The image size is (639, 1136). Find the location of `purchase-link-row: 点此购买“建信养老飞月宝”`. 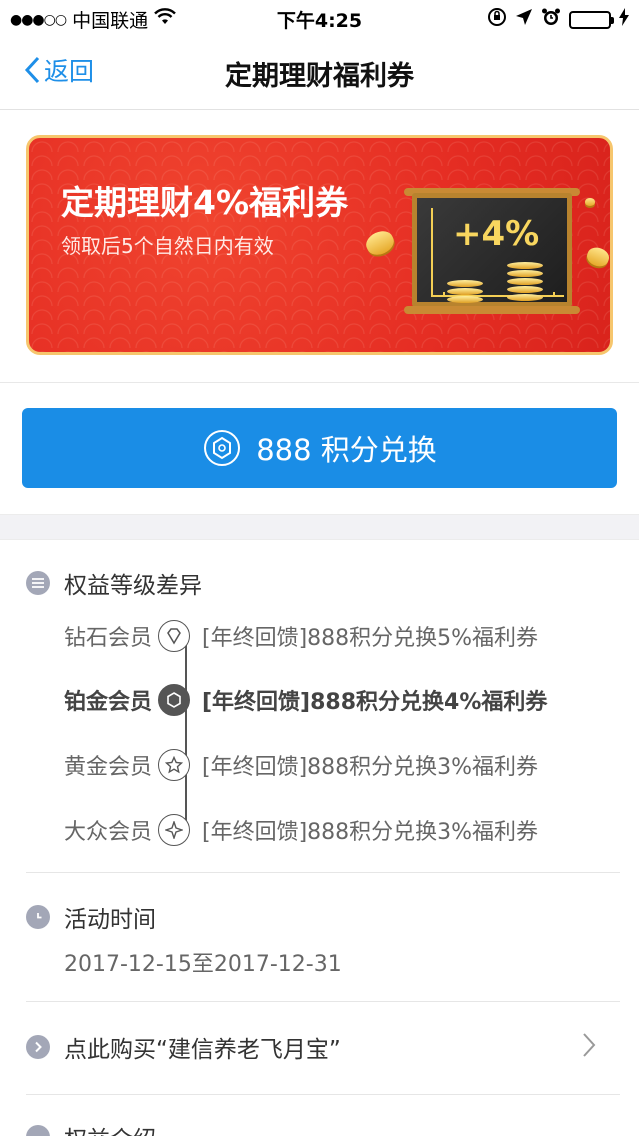

purchase-link-row: 点此购买“建信养老飞月宝” is located at coordinates (323, 1047).